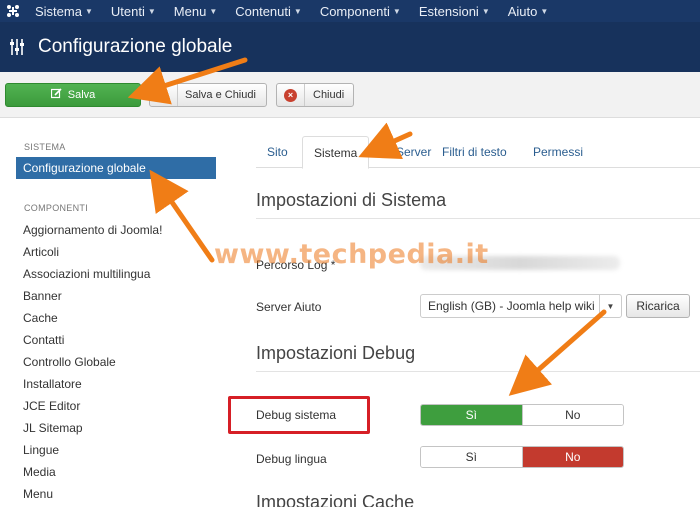 Image resolution: width=700 pixels, height=507 pixels. I want to click on sidebar-item: JL Sitemap, so click(53, 428).